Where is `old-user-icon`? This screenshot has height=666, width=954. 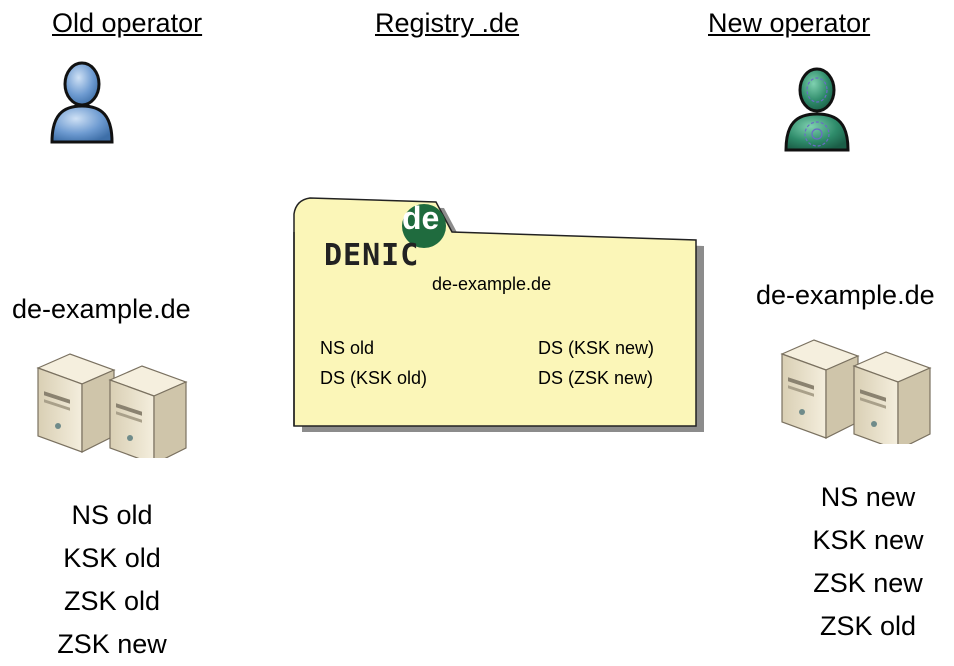 old-user-icon is located at coordinates (82, 102).